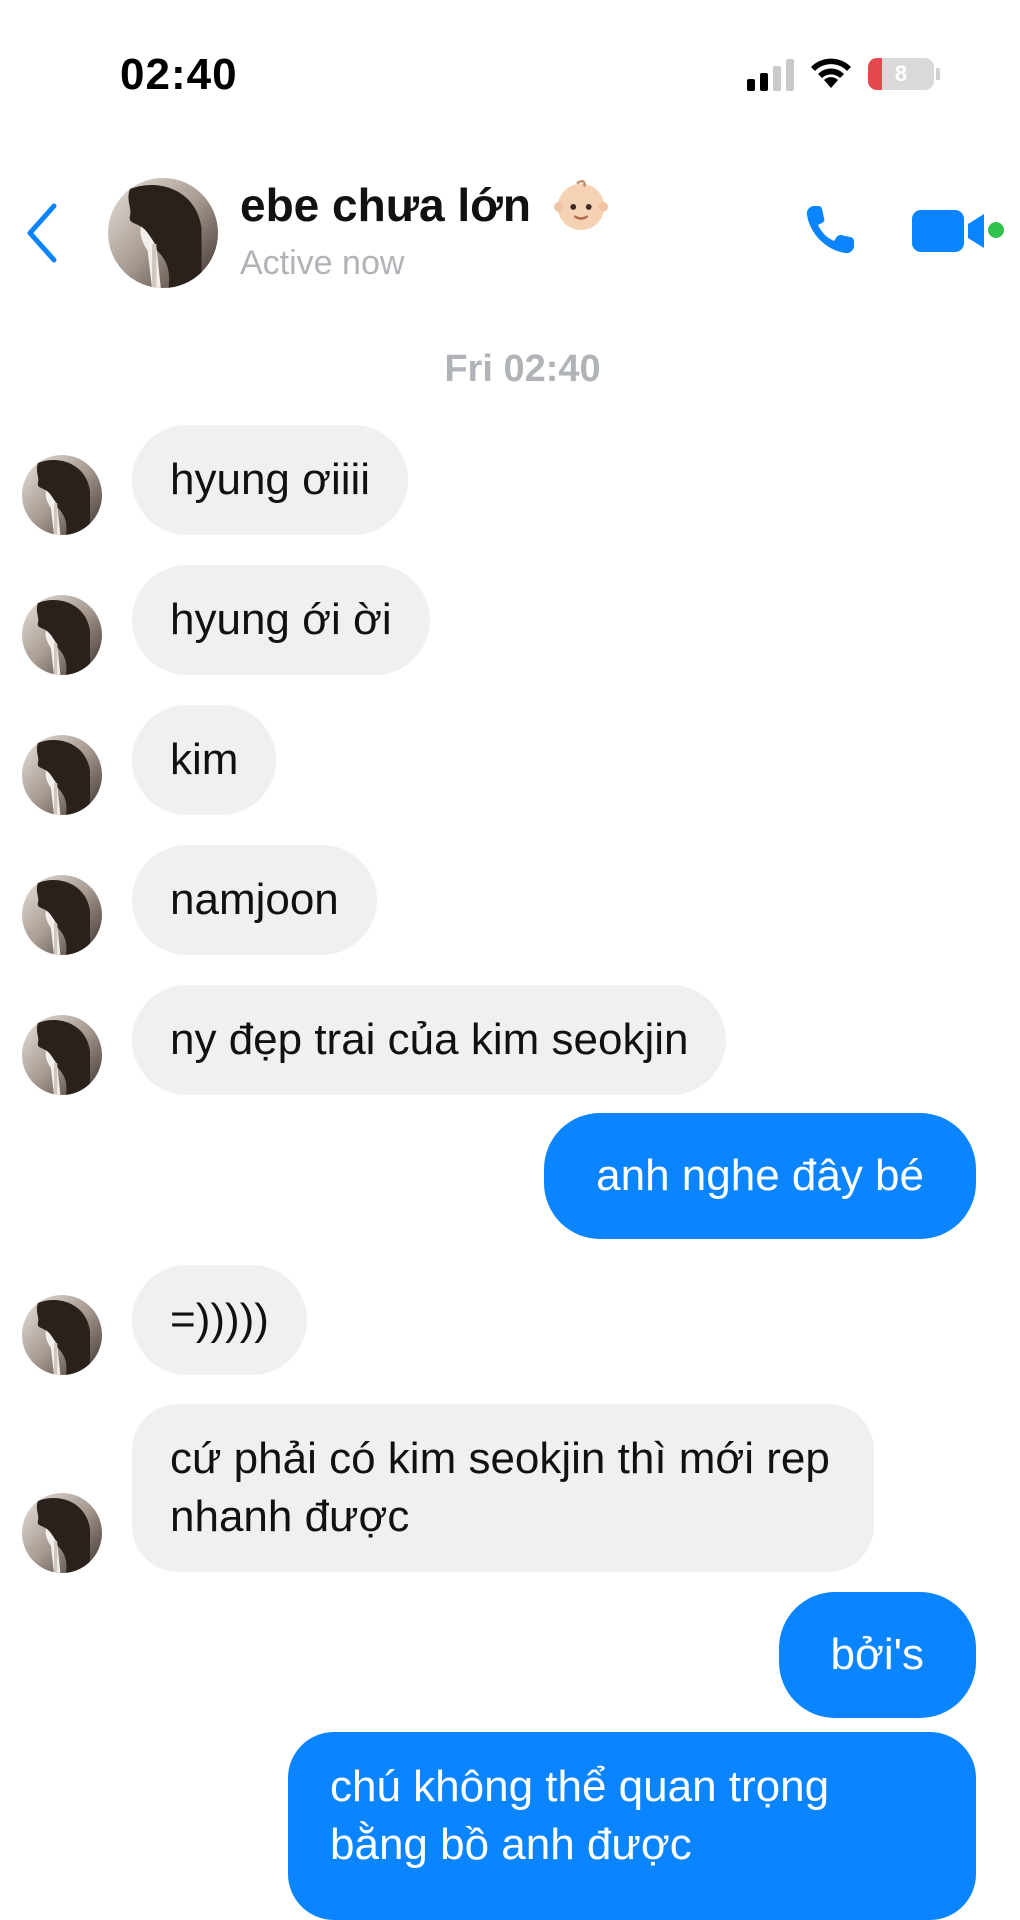 The image size is (1020, 1920). What do you see at coordinates (877, 1655) in the screenshot?
I see `outgoing-message: bởi's` at bounding box center [877, 1655].